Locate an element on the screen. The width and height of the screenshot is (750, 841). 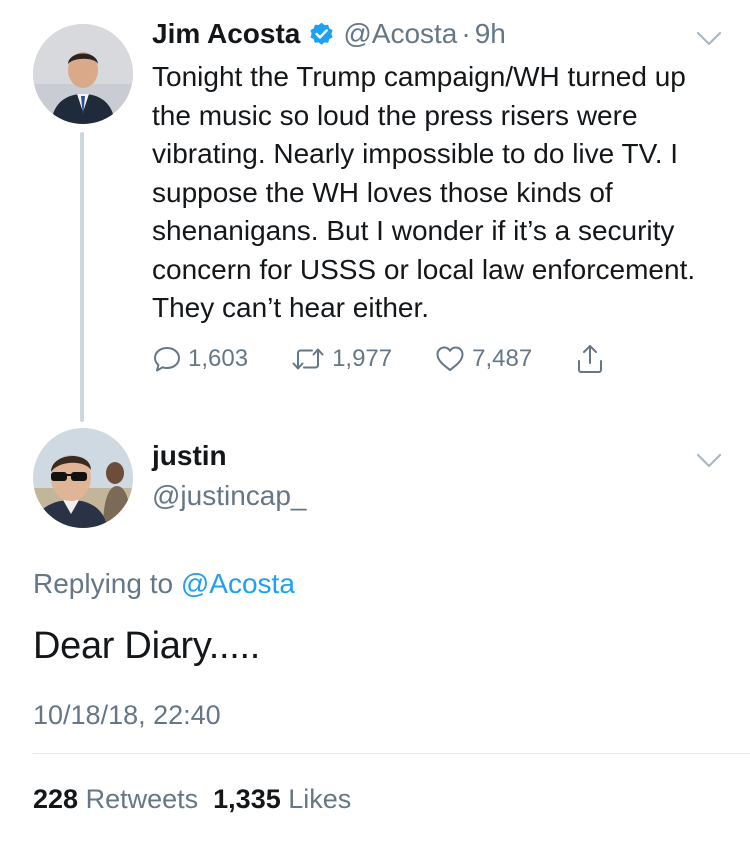
divider is located at coordinates (391, 753).